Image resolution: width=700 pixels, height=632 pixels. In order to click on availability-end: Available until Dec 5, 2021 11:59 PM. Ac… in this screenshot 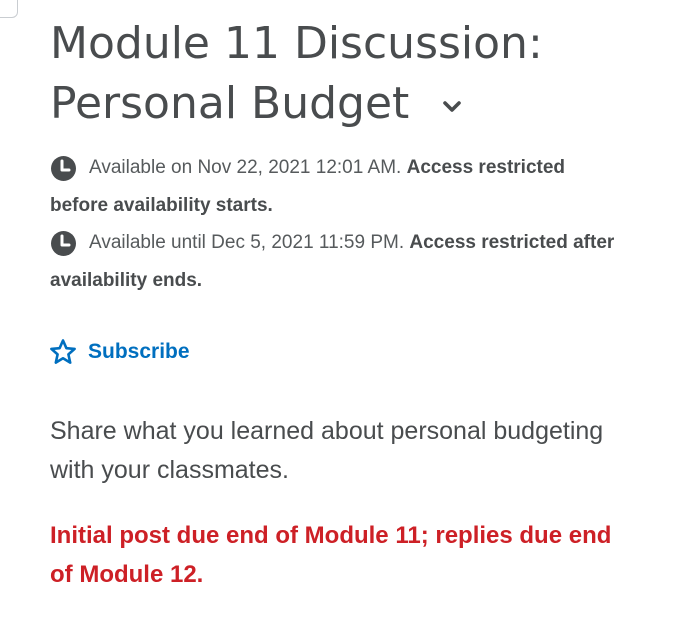, I will do `click(355, 262)`.